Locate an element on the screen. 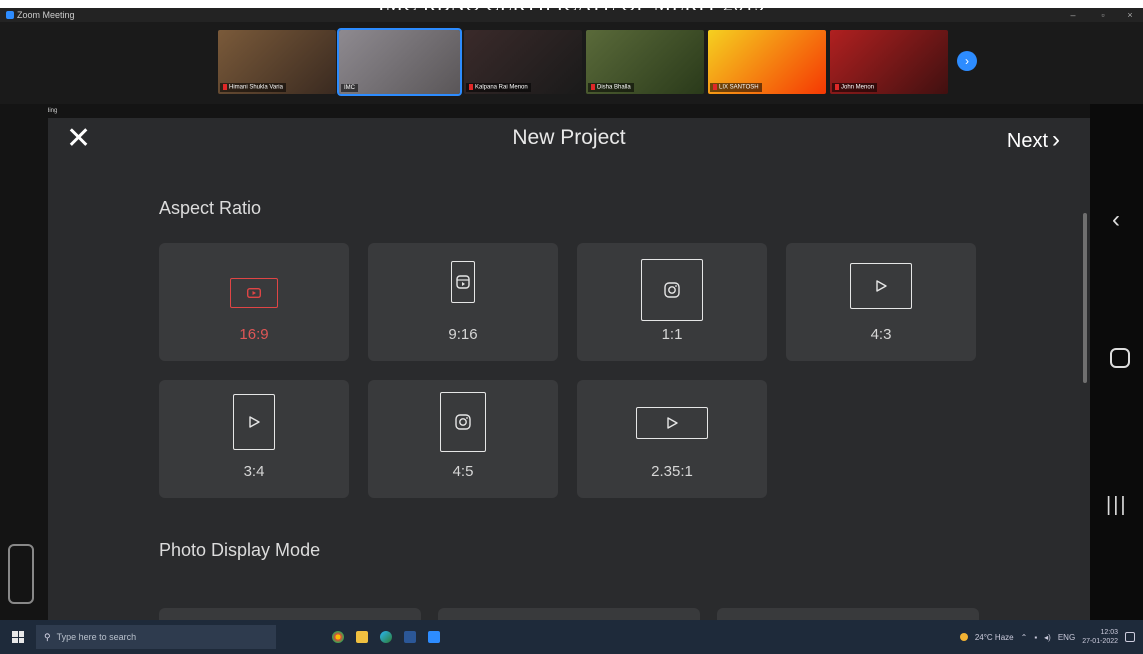  zoom-logo-icon is located at coordinates (10, 15).